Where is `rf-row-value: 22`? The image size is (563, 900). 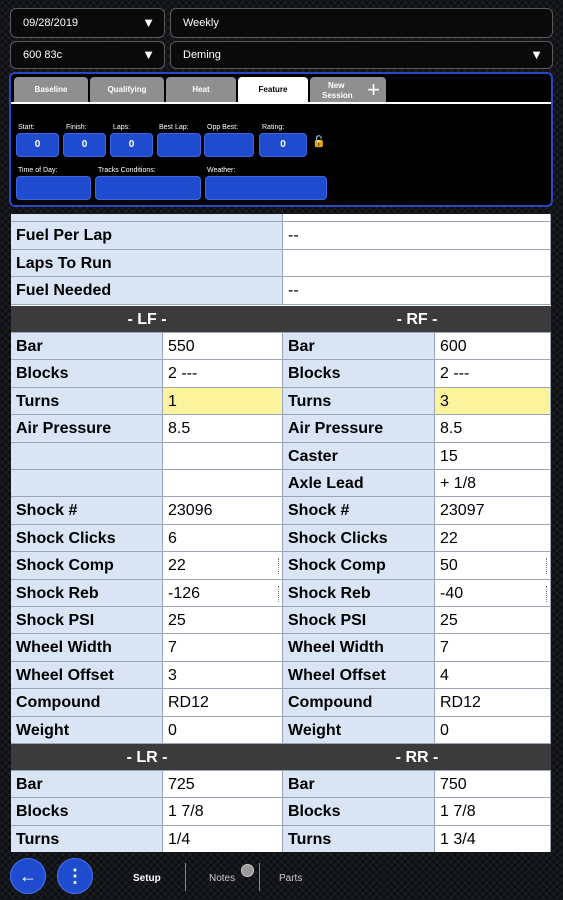 rf-row-value: 22 is located at coordinates (493, 538).